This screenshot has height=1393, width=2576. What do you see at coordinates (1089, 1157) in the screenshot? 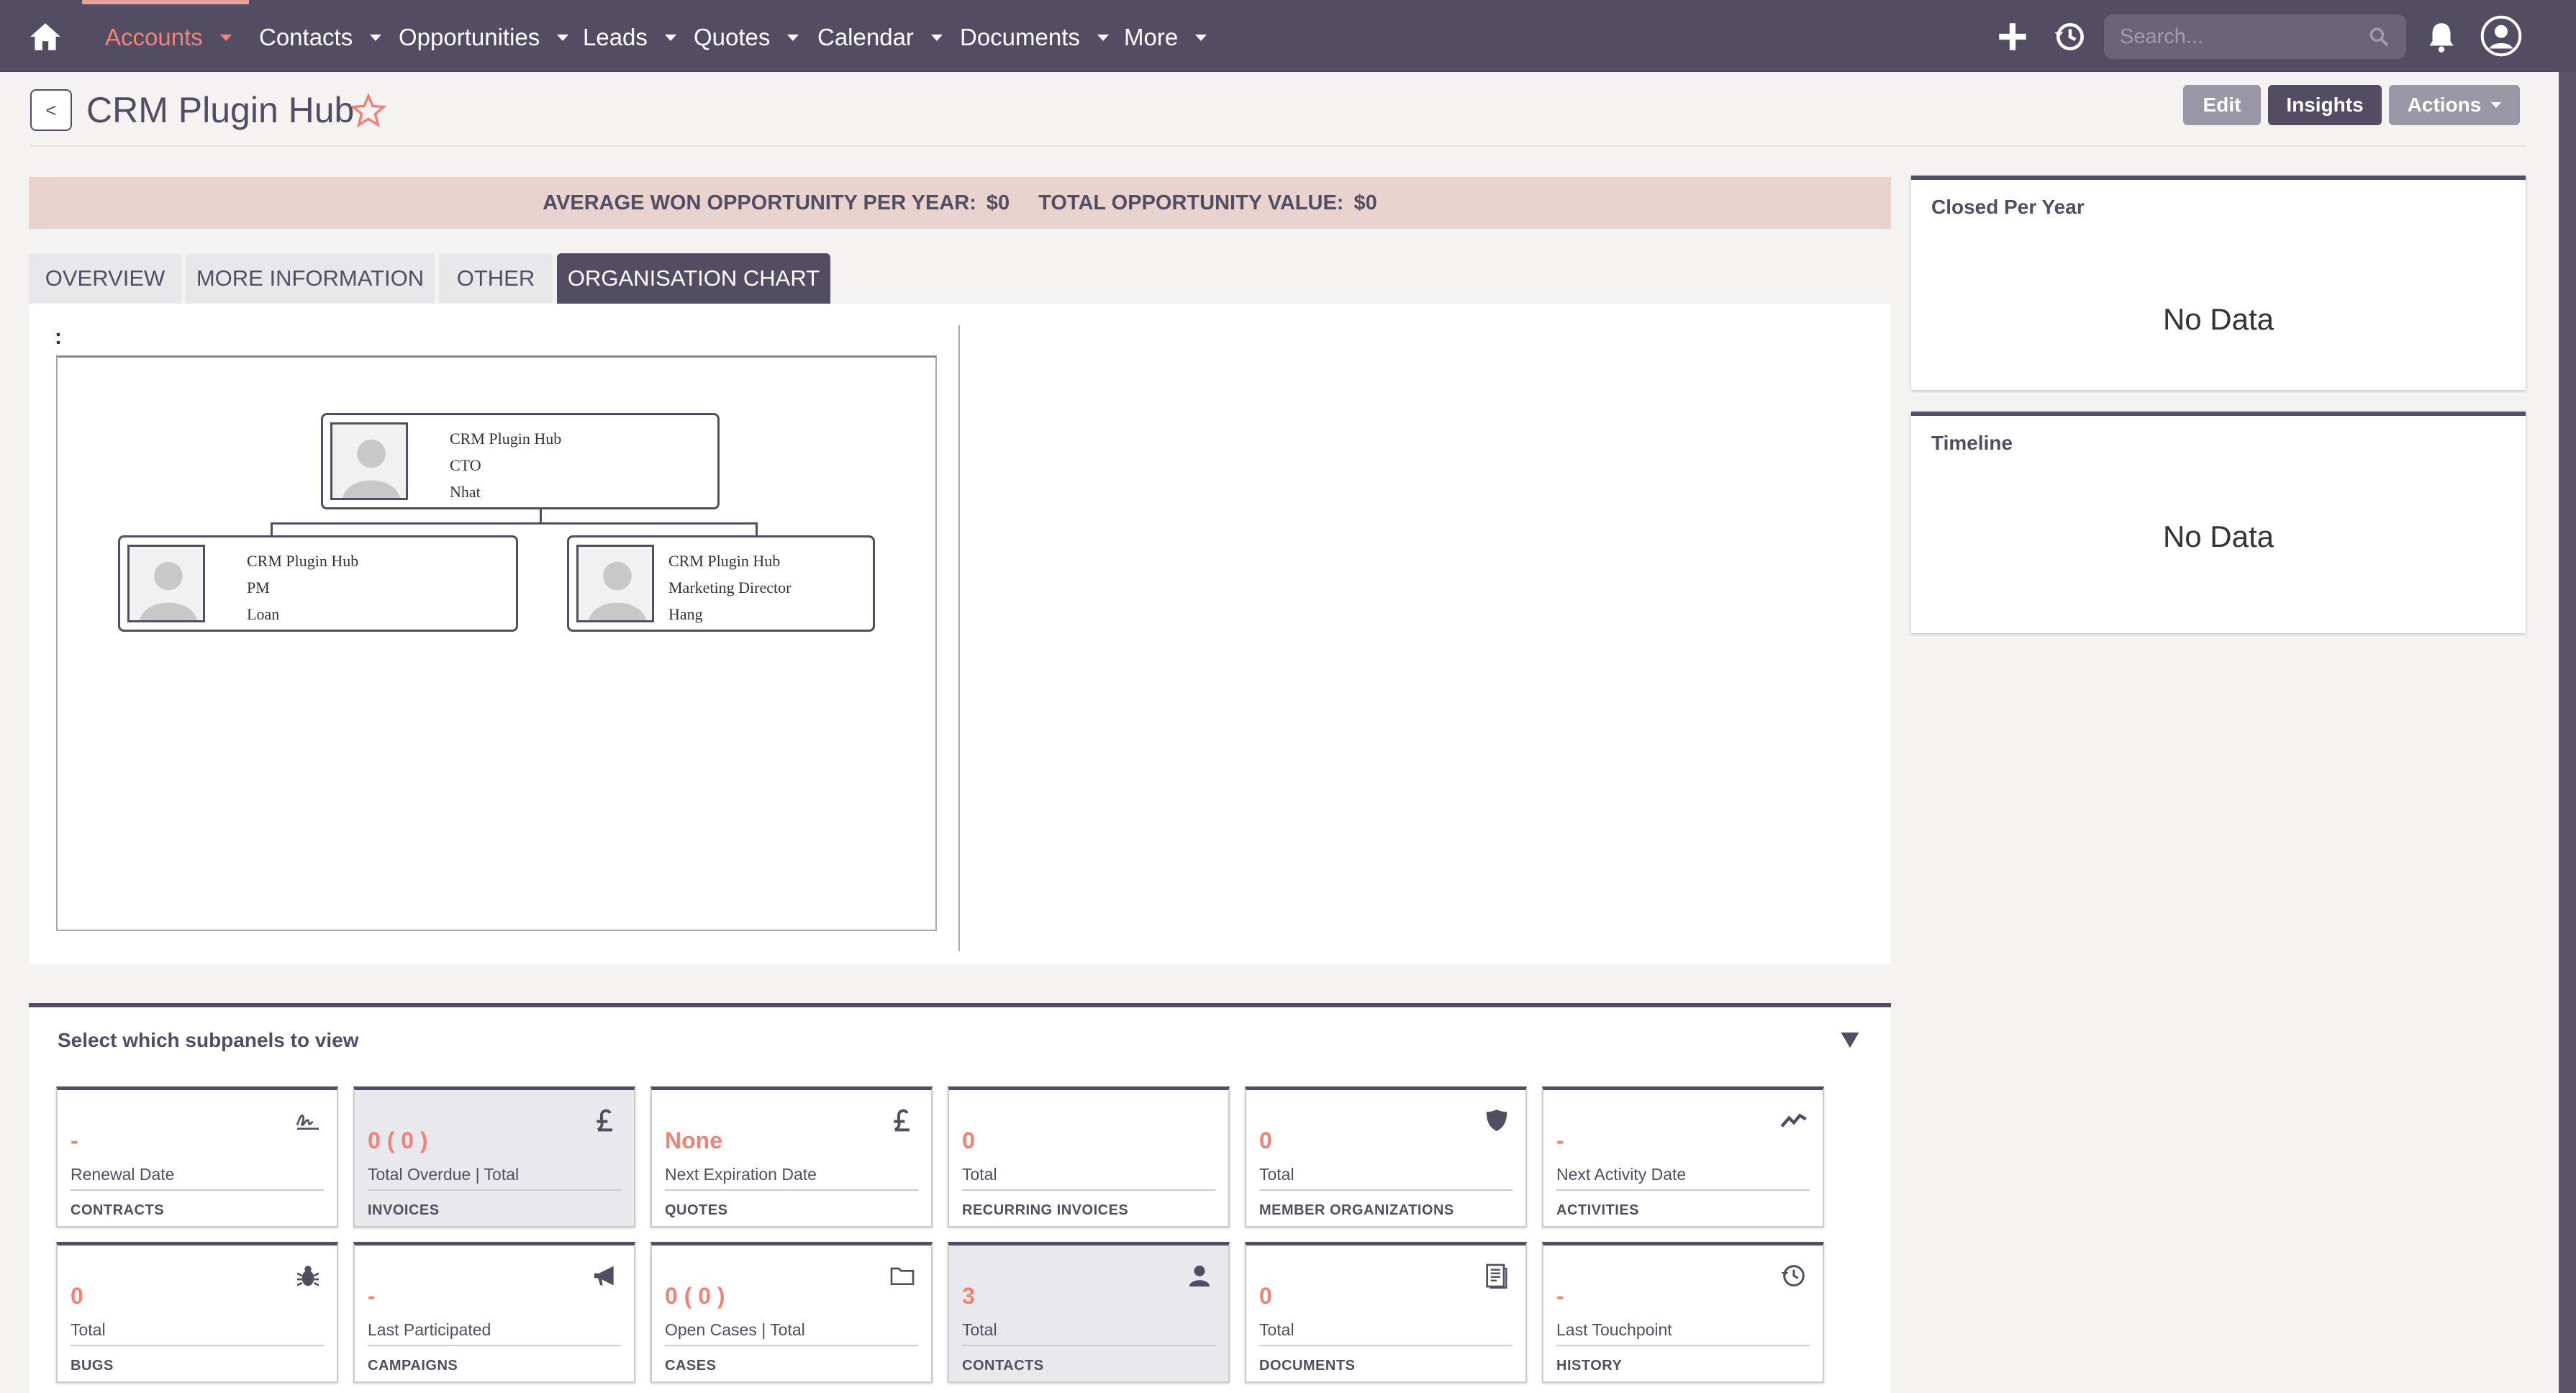
I see `subpanel-tile-recurring-invoices: 0 Total RECURRING INVOICES` at bounding box center [1089, 1157].